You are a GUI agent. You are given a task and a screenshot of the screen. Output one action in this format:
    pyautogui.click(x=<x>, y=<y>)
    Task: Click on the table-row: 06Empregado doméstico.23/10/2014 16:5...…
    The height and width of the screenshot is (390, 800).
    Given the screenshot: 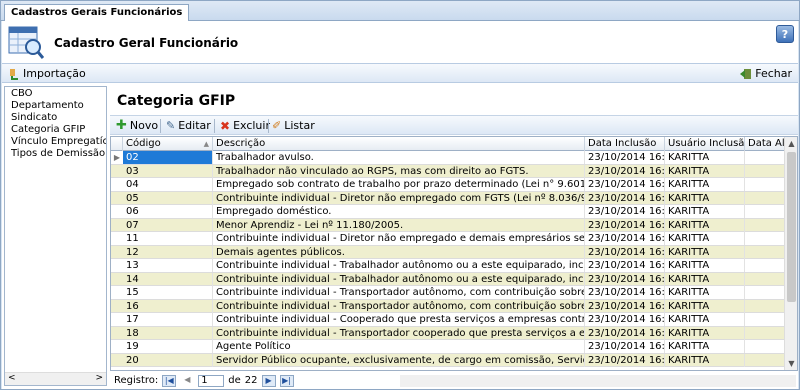 What is the action you would take?
    pyautogui.click(x=448, y=212)
    